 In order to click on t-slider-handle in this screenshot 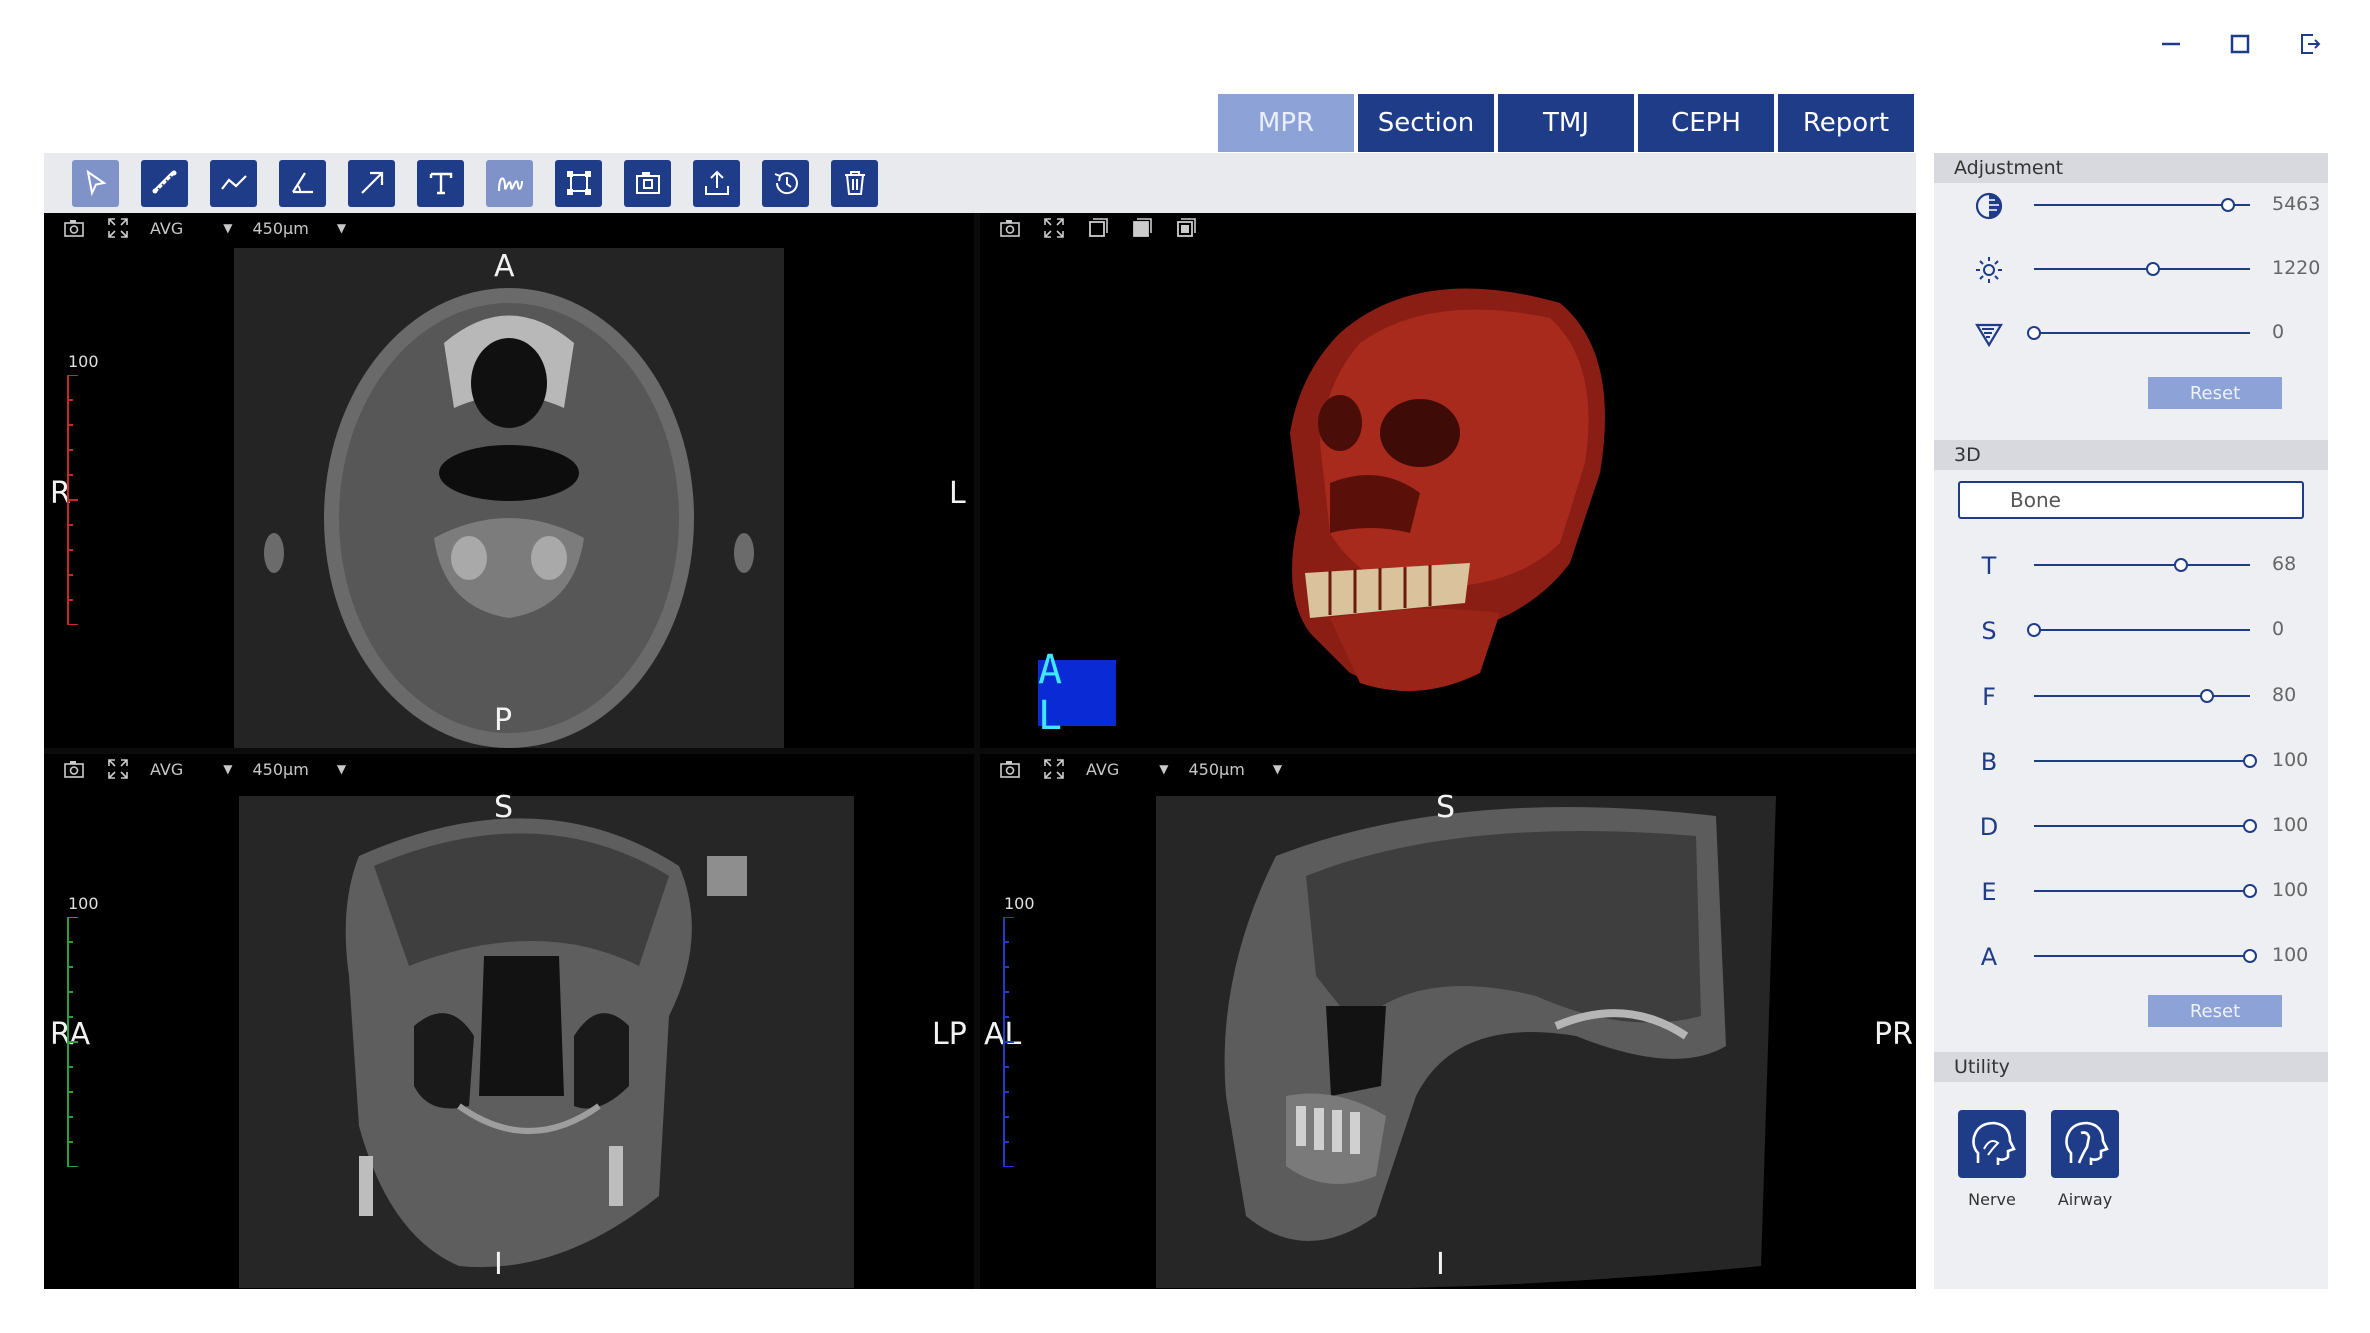, I will do `click(2180, 565)`.